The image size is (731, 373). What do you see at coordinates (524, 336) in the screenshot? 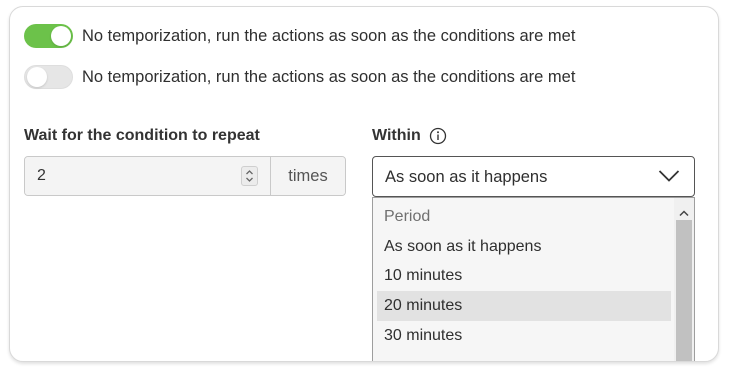
I see `option-30-minutes: 30 minutes` at bounding box center [524, 336].